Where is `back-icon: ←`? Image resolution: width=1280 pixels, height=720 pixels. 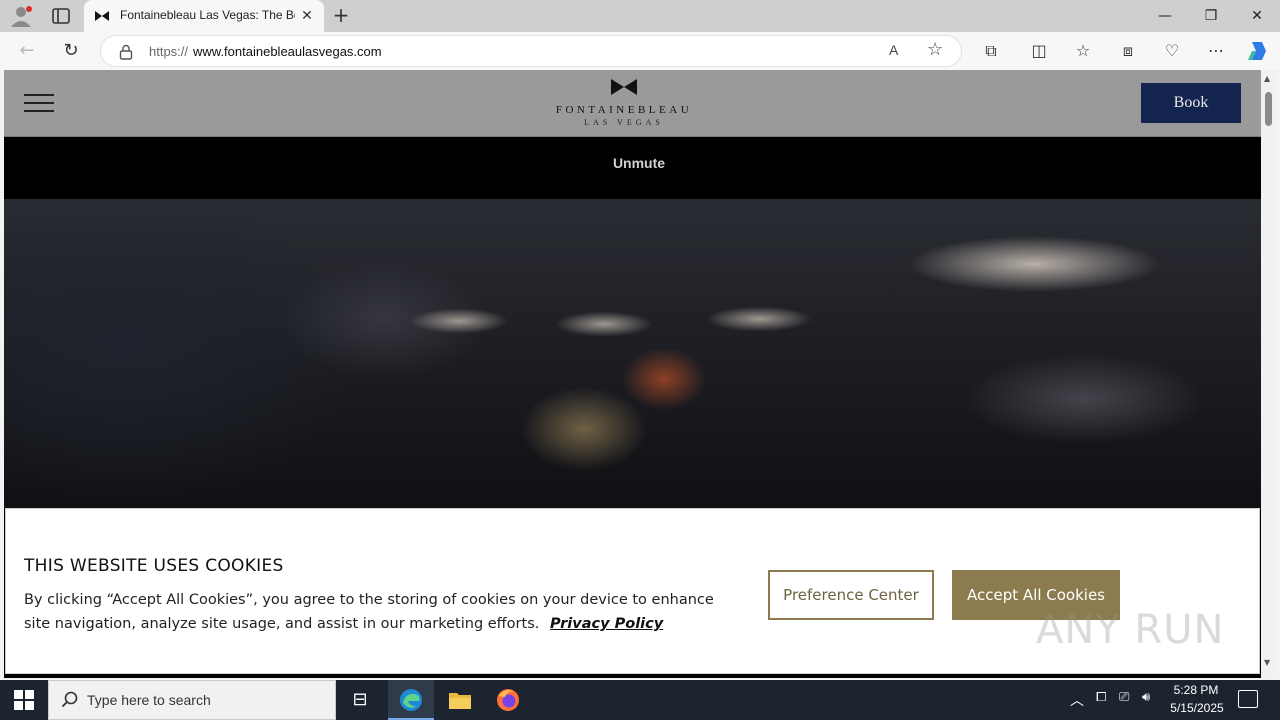
back-icon: ← is located at coordinates (27, 51).